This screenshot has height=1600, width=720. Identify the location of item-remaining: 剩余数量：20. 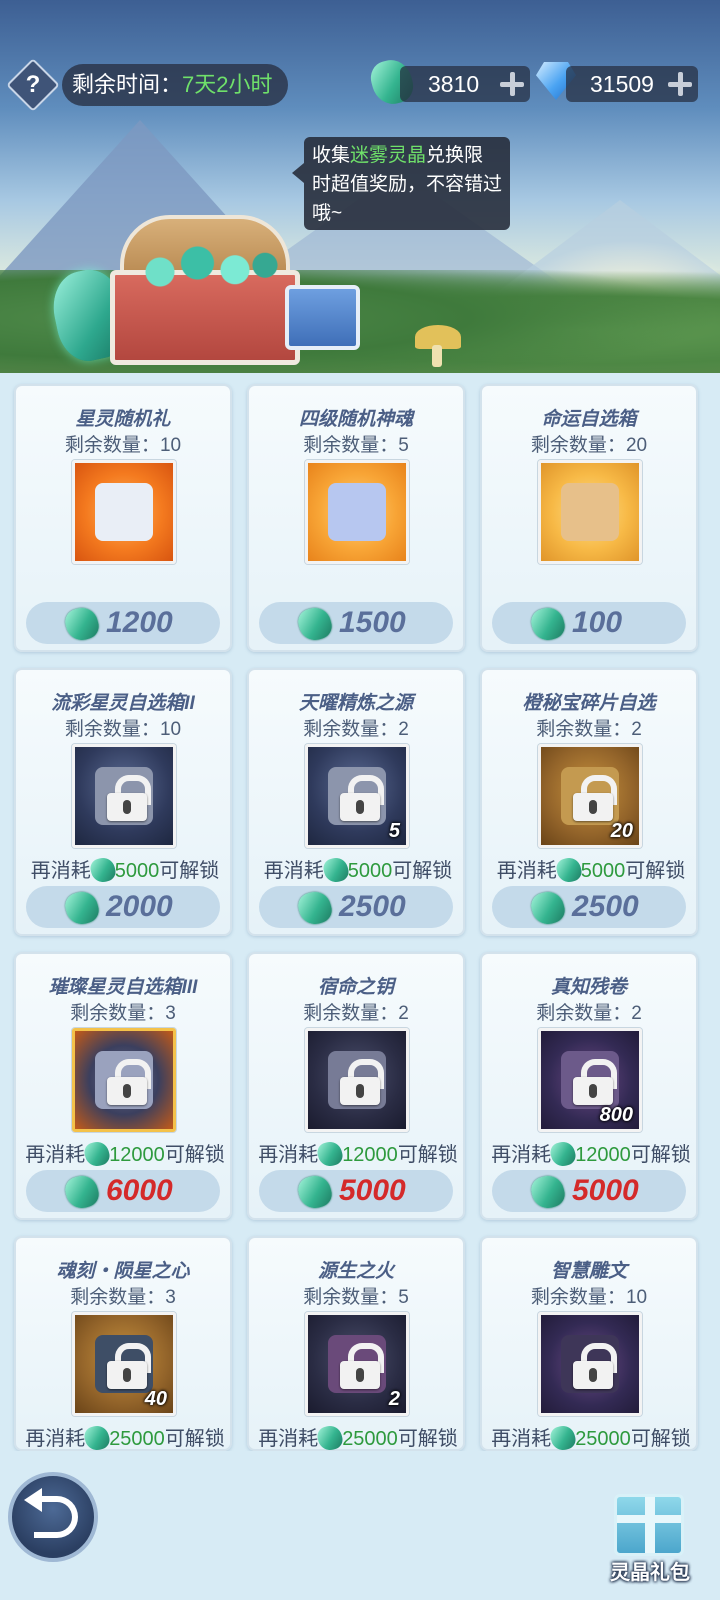
(589, 443).